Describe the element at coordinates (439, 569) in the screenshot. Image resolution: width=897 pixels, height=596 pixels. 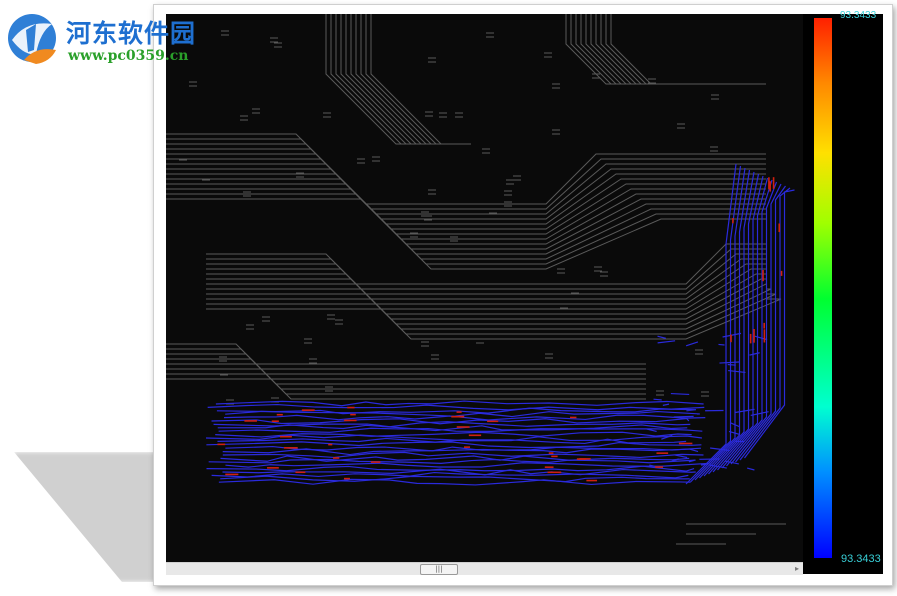
I see `scrollbar-thumb: |||` at that location.